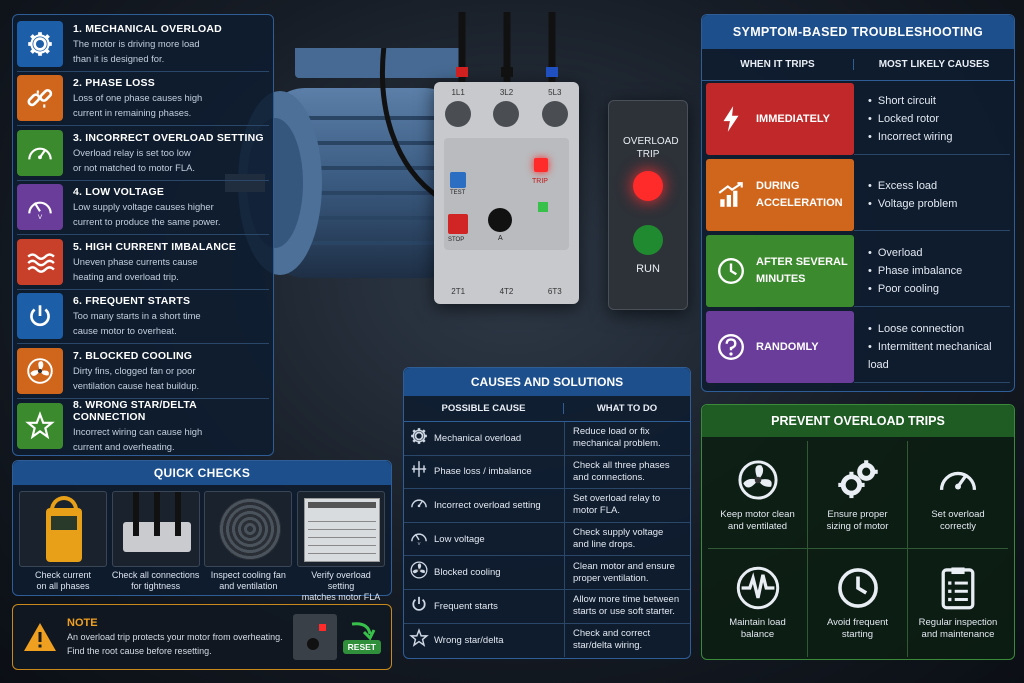 This screenshot has width=1024, height=683. Describe the element at coordinates (500, 220) in the screenshot. I see `current-dial` at that location.